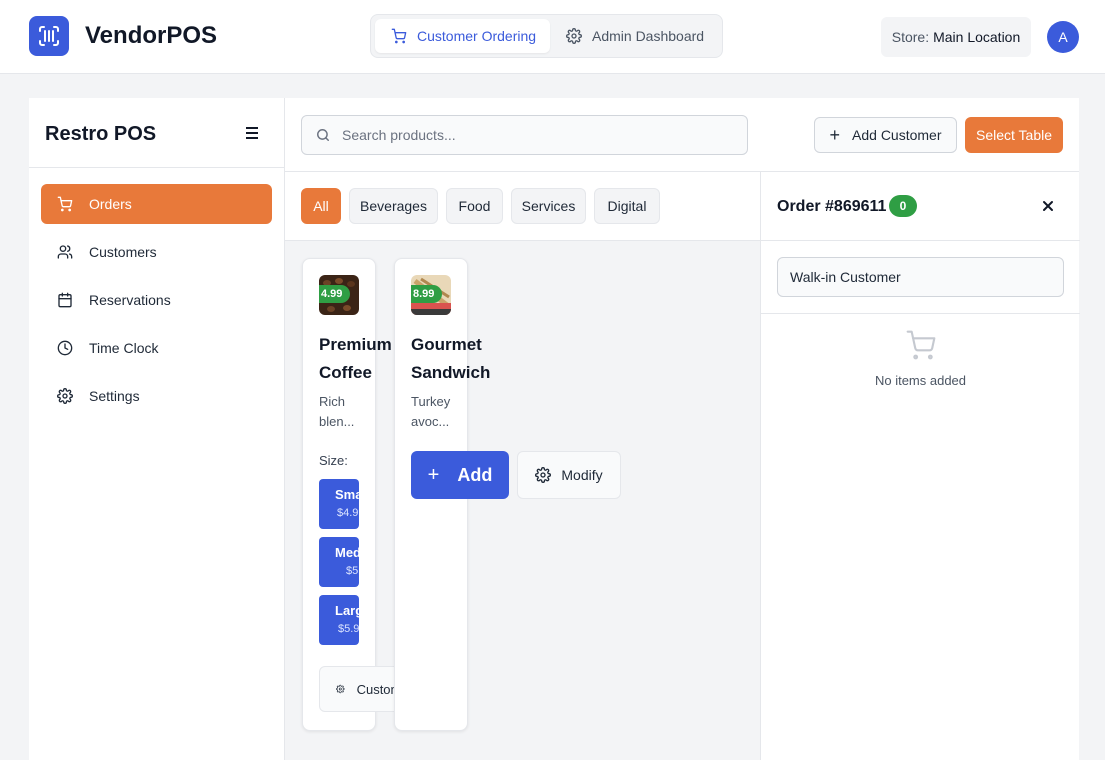 The image size is (1105, 760). Describe the element at coordinates (1014, 135) in the screenshot. I see `select-table-button: Select Table` at that location.